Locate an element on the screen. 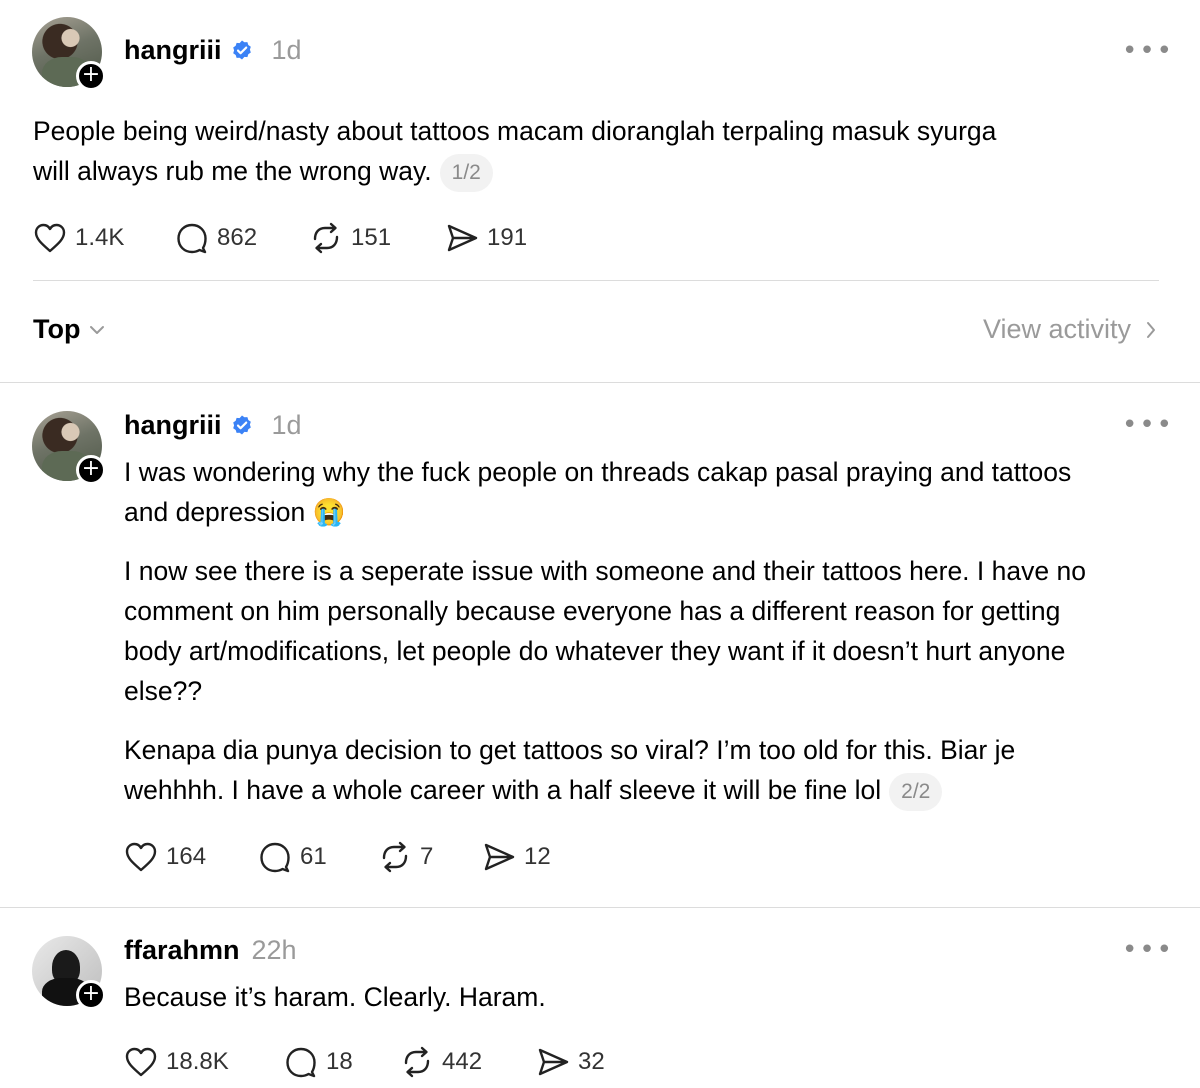 This screenshot has width=1200, height=1088. like-button: 1.4K is located at coordinates (104, 238).